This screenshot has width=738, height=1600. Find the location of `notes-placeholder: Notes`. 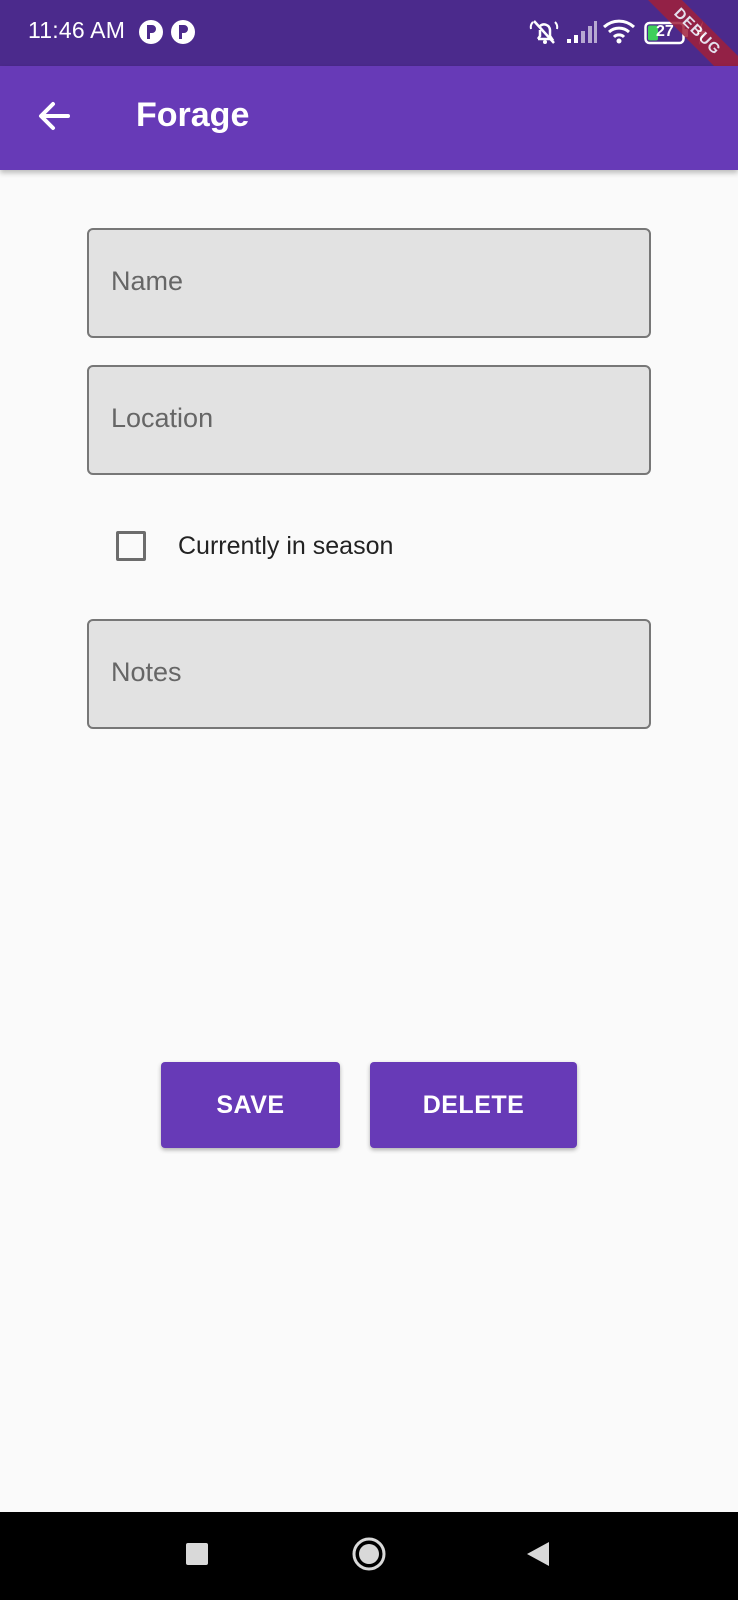

notes-placeholder: Notes is located at coordinates (146, 672).